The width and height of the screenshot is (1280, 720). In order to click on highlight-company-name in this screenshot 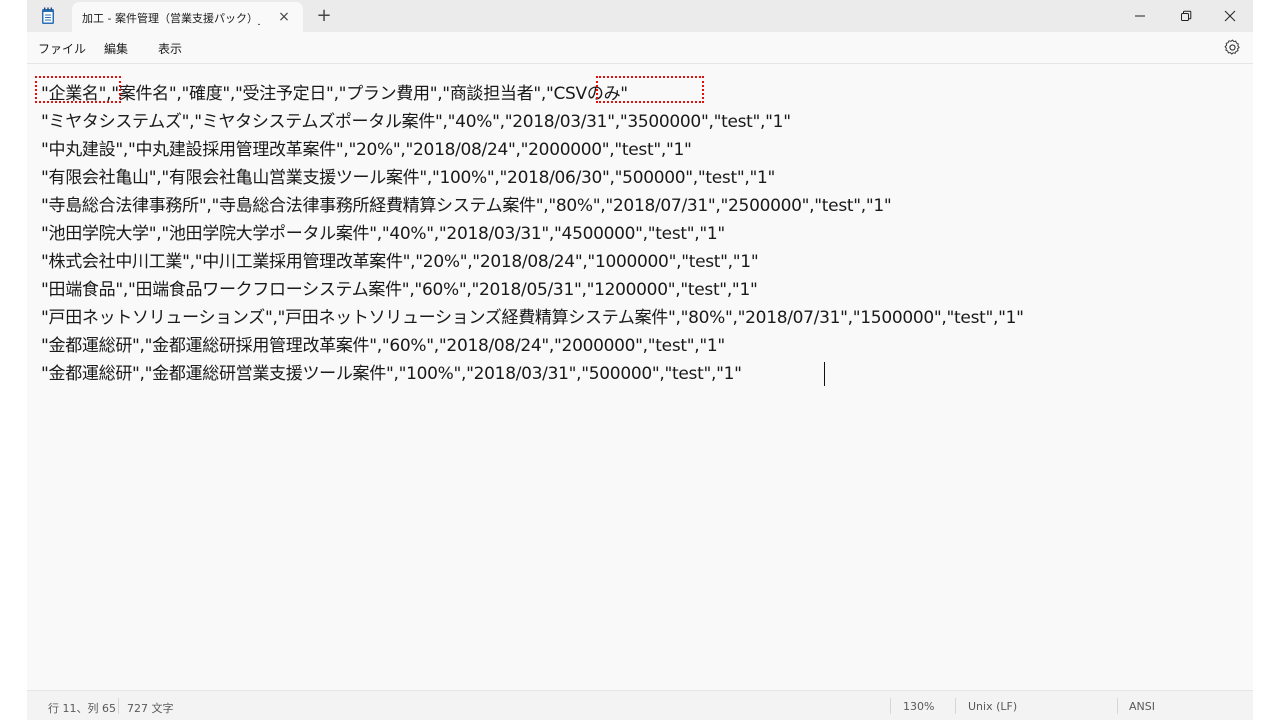, I will do `click(78, 89)`.